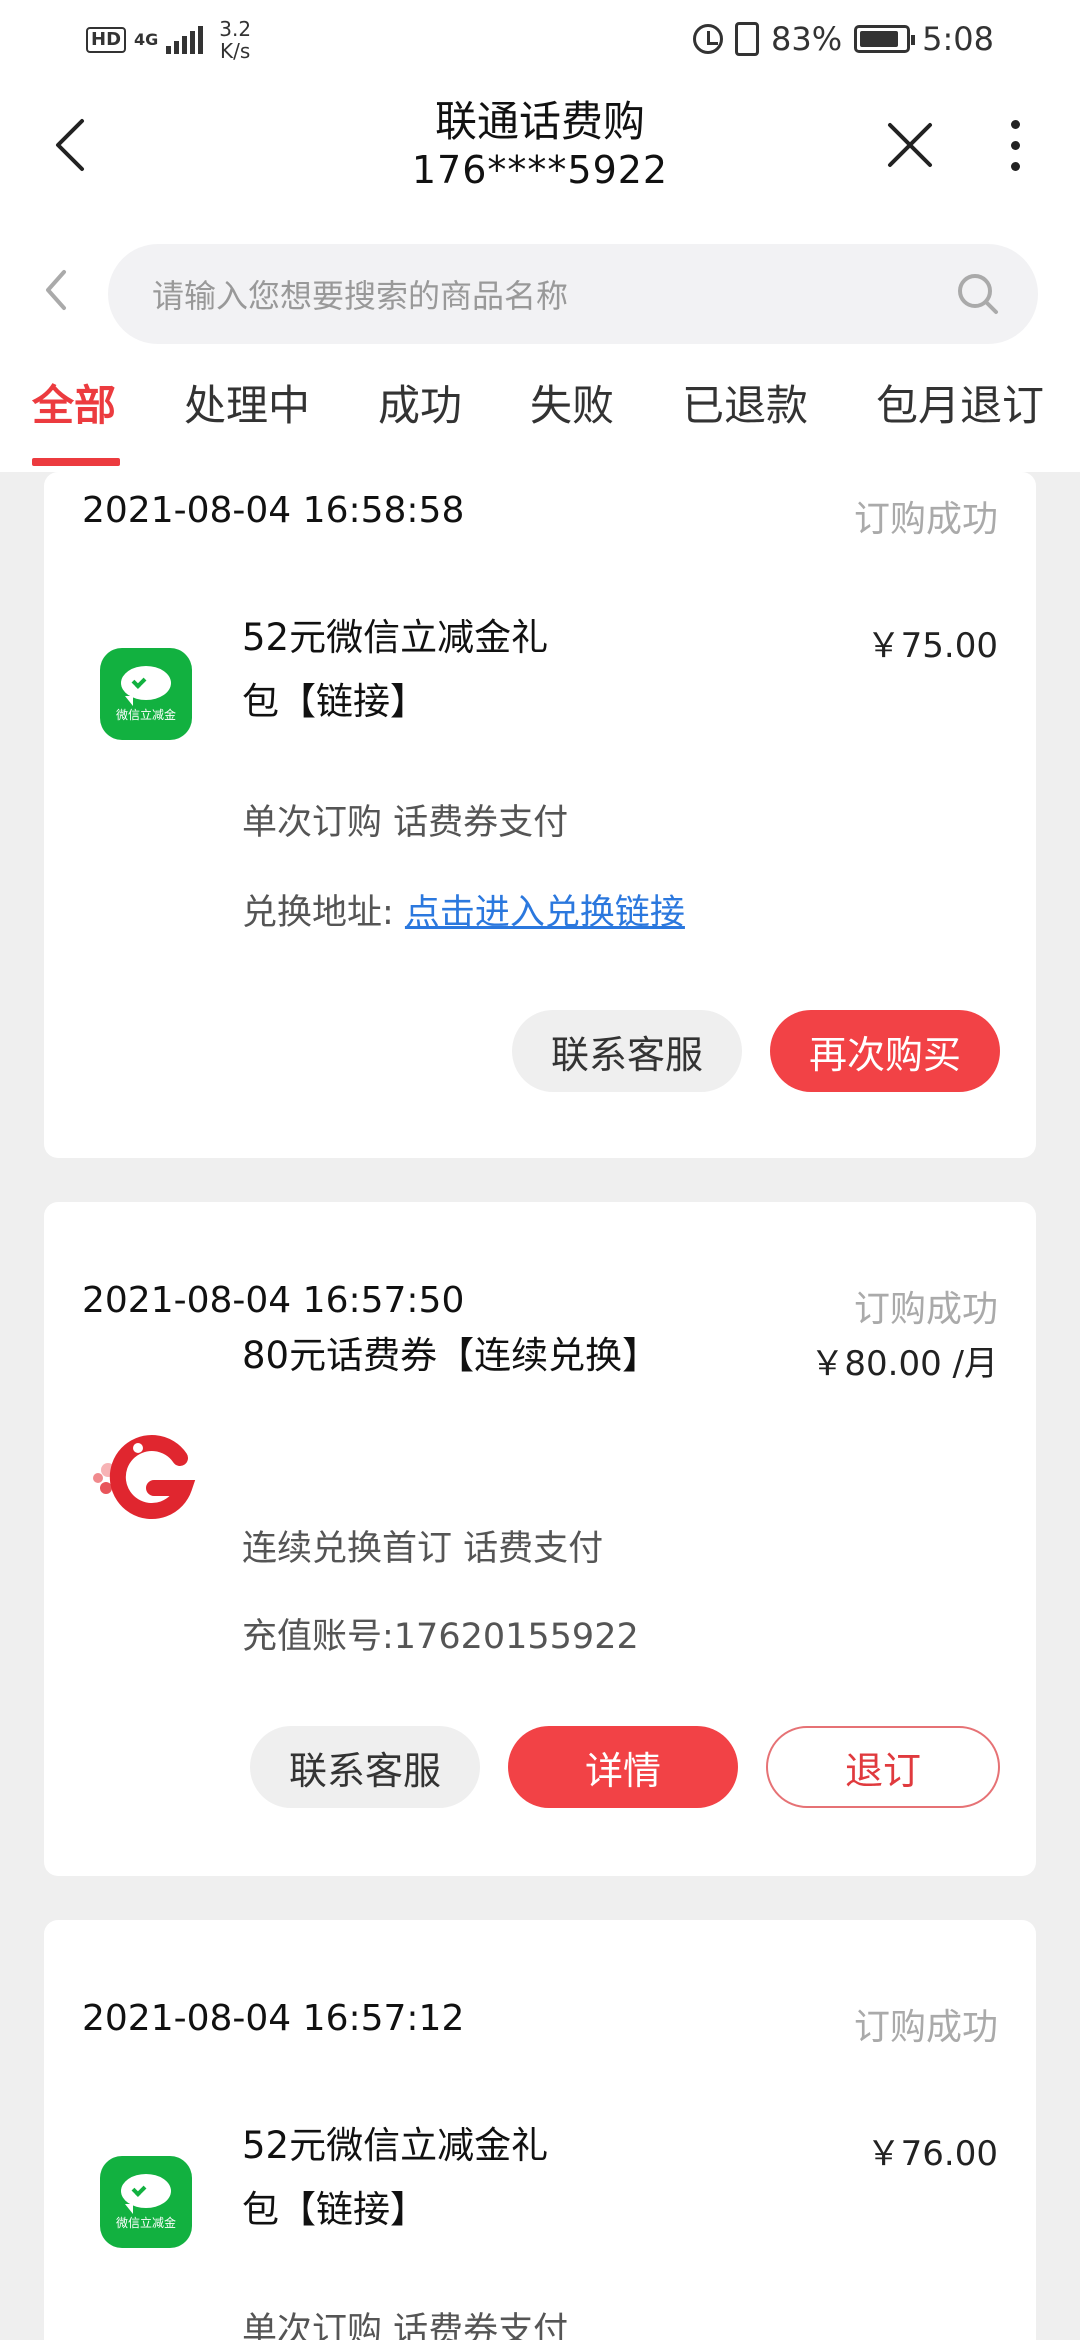 The image size is (1080, 2340). I want to click on product-price: ￥80.00 /月, so click(904, 1364).